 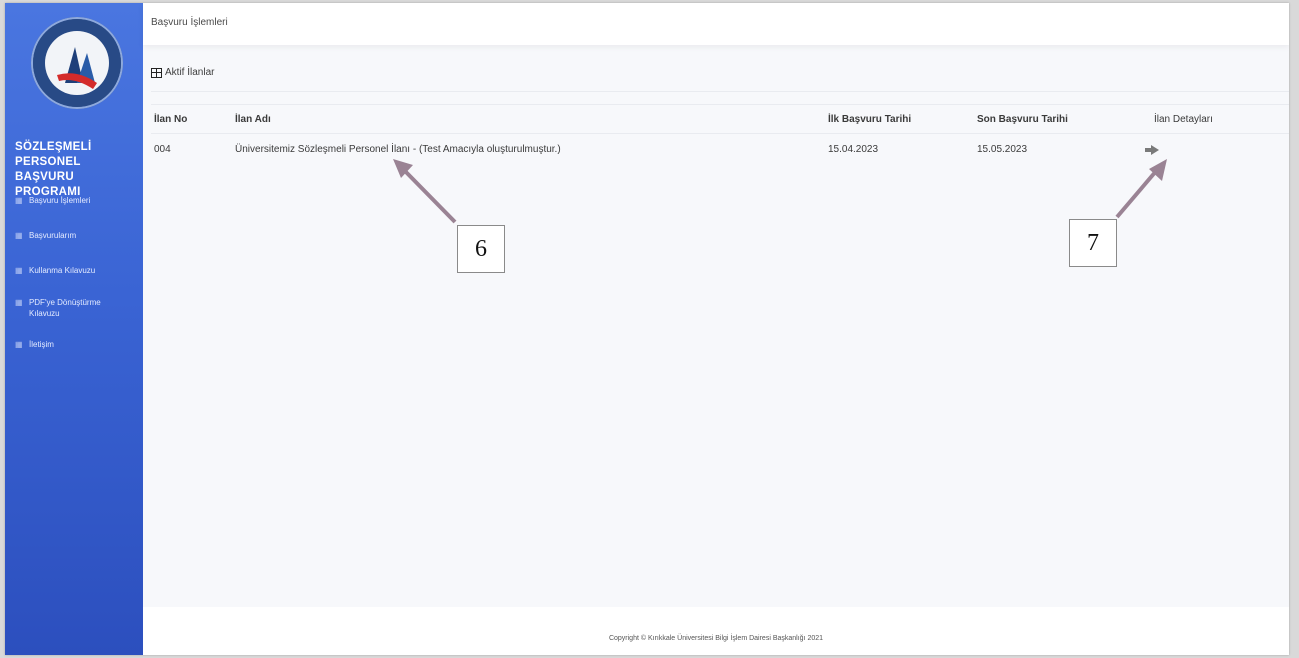 I want to click on column-header-ilan-adi: İlan Adı, so click(x=253, y=119).